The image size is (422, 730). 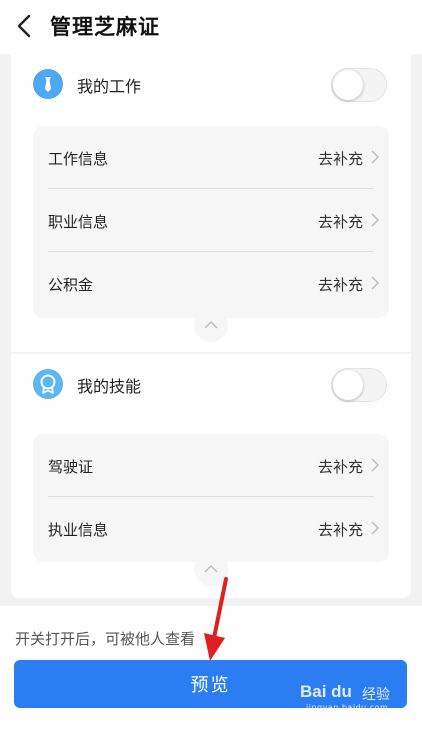 I want to click on top-navigation-bar: 管理芝麻证, so click(x=211, y=27).